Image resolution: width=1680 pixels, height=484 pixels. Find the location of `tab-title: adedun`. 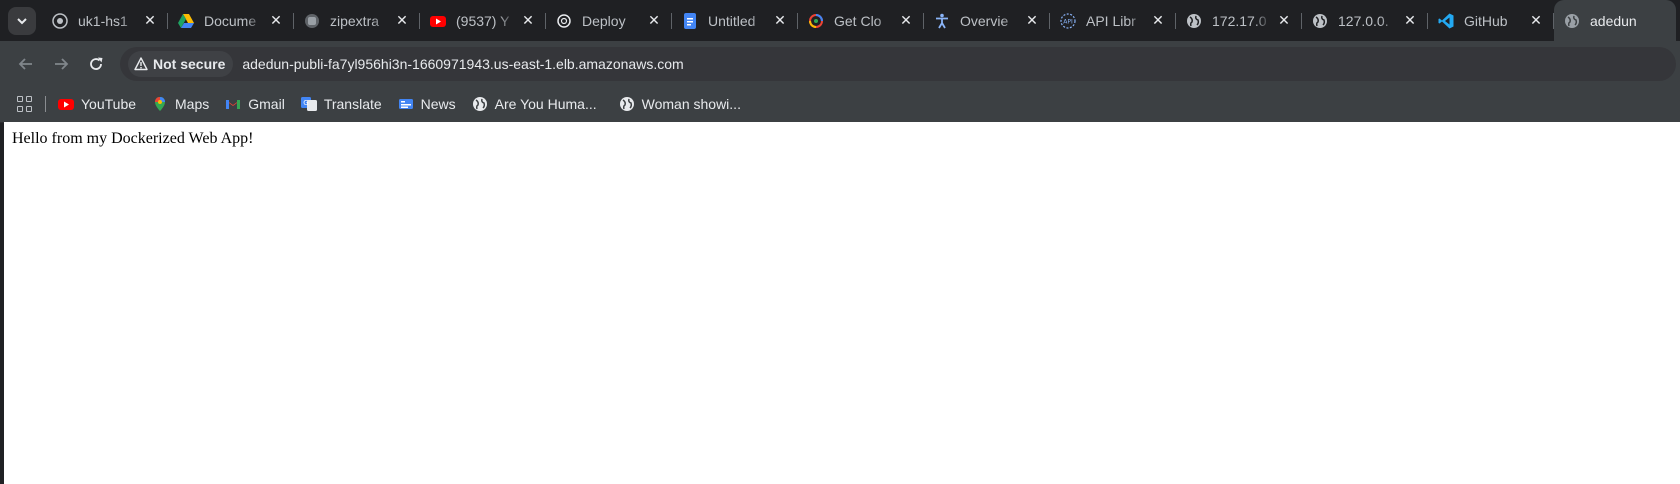

tab-title: adedun is located at coordinates (1613, 20).